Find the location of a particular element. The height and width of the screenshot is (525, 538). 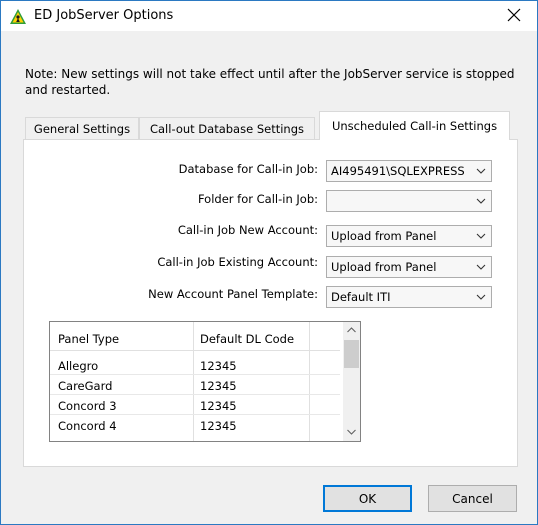

cancel-button: Cancel is located at coordinates (472, 498).